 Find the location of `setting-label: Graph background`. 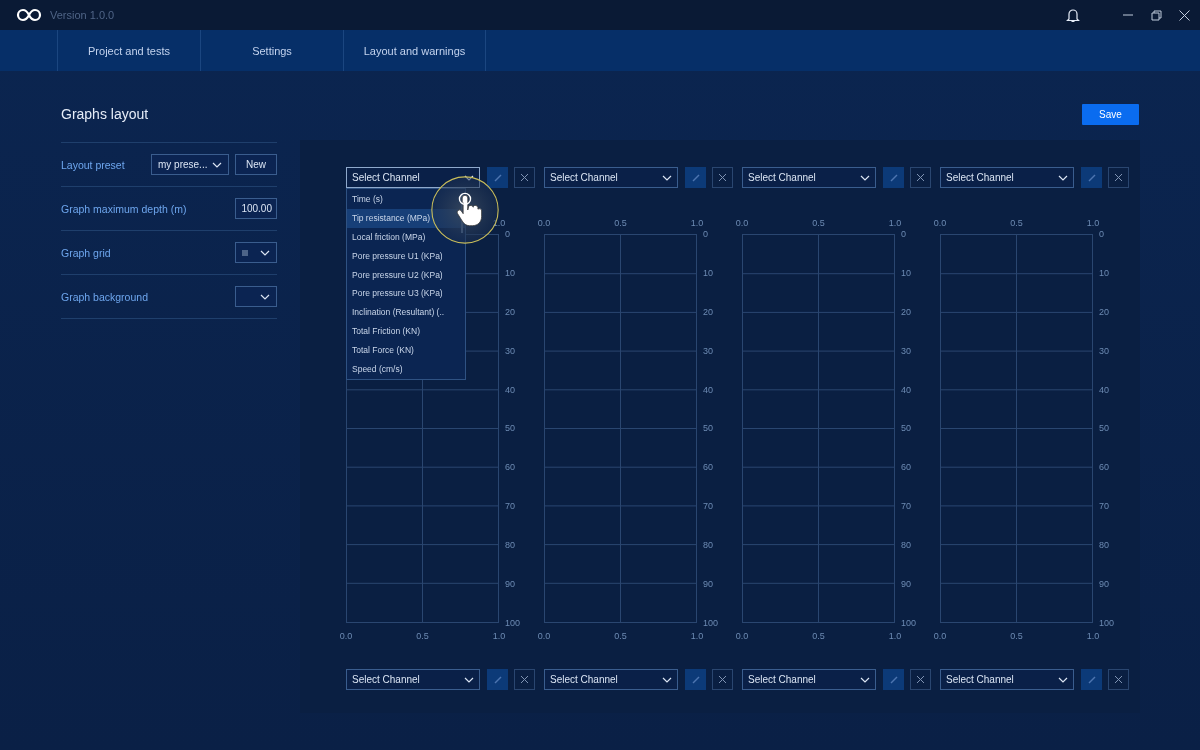

setting-label: Graph background is located at coordinates (105, 296).